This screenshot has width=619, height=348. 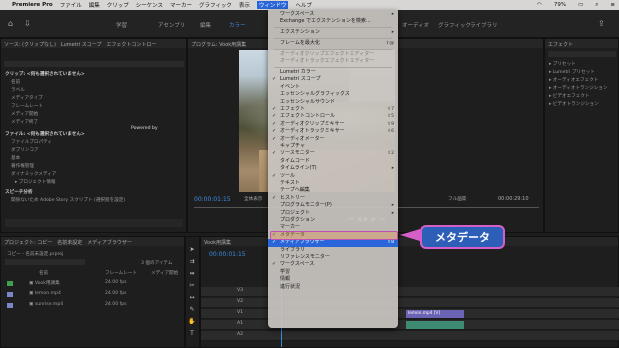 What do you see at coordinates (333, 168) in the screenshot?
I see `menu-item-timelines: タイムライン(T) ▸` at bounding box center [333, 168].